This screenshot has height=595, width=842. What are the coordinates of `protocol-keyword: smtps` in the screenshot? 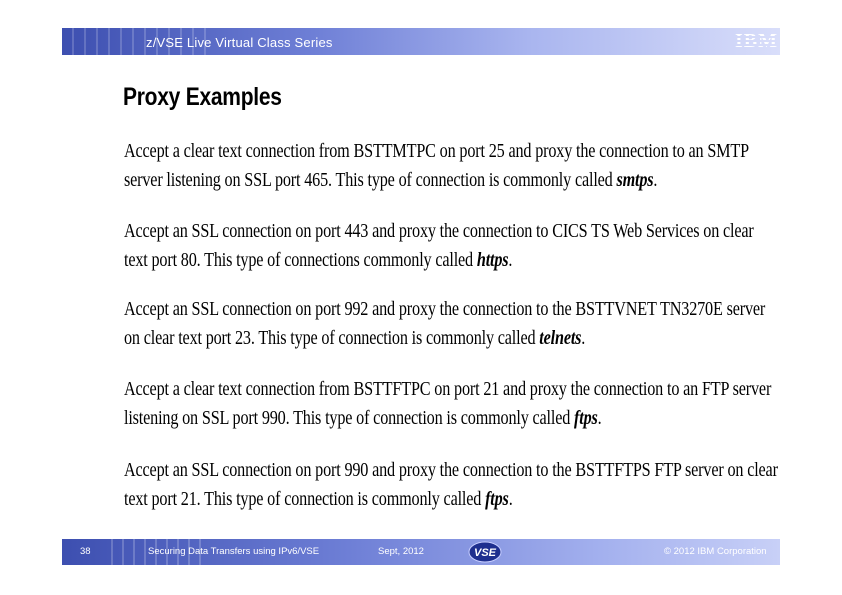 It's located at (635, 180).